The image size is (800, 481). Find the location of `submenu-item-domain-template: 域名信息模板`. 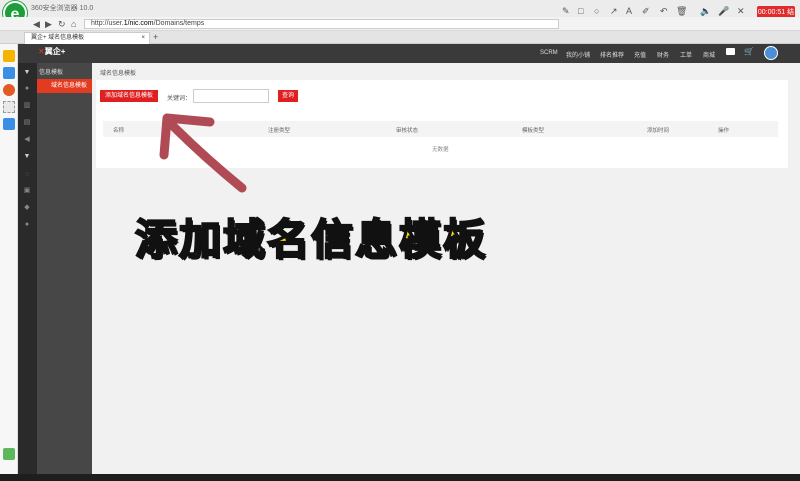

submenu-item-domain-template: 域名信息模板 is located at coordinates (64, 86).